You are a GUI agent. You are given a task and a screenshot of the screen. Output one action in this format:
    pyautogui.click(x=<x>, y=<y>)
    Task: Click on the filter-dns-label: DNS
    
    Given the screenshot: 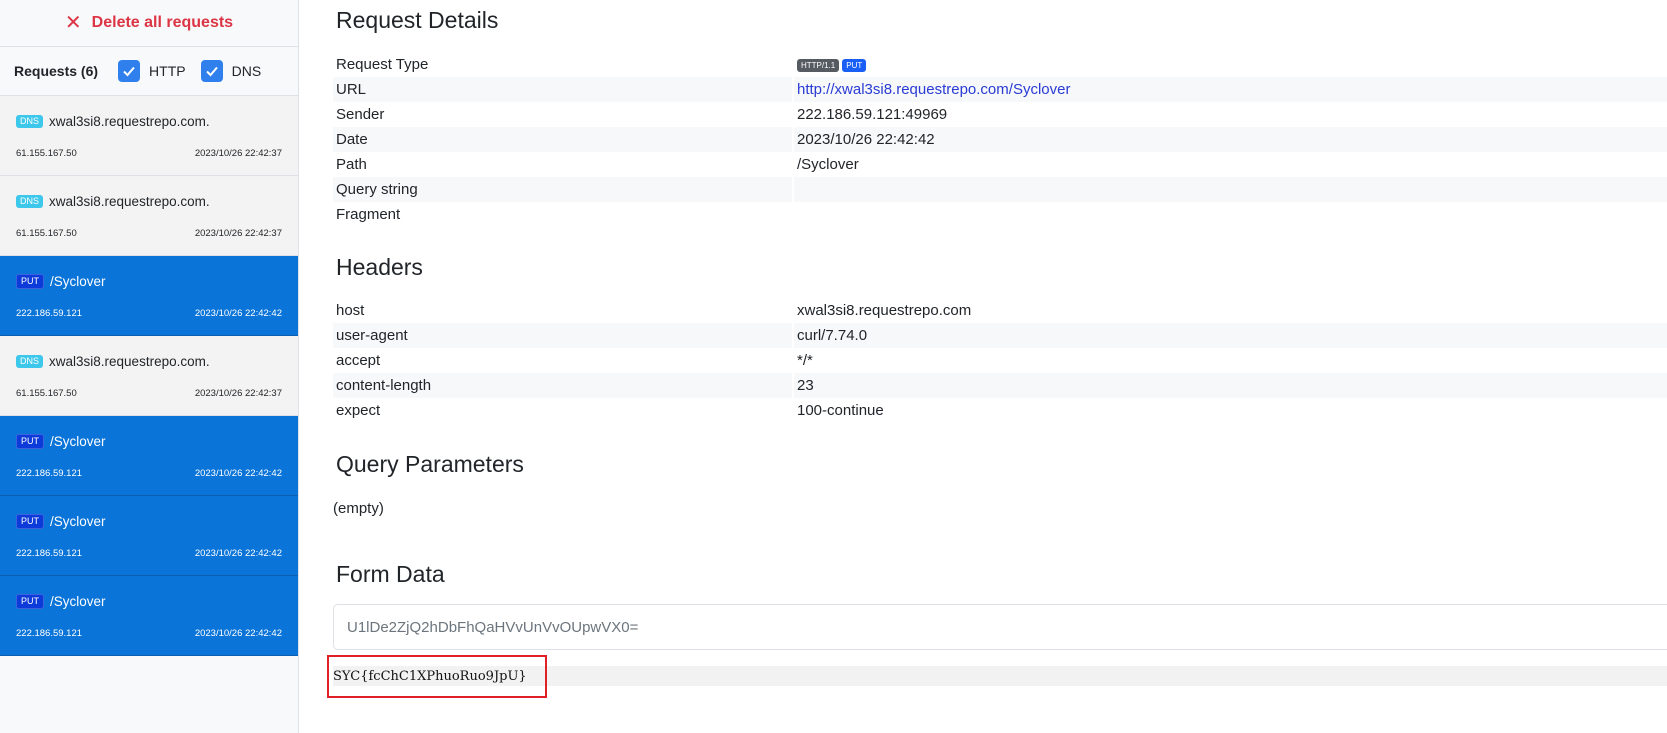 What is the action you would take?
    pyautogui.click(x=246, y=71)
    